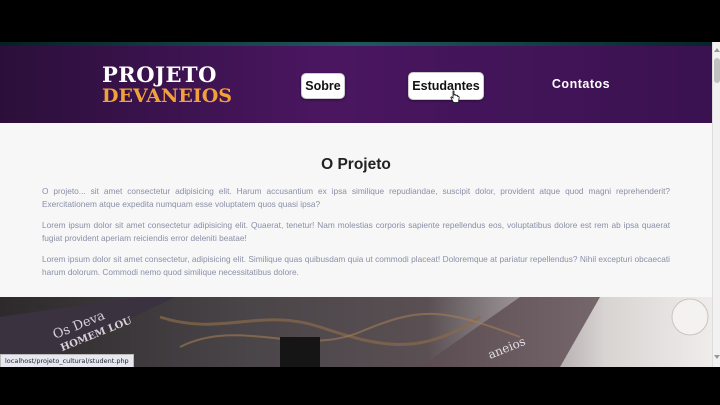  Describe the element at coordinates (717, 357) in the screenshot. I see `scroll-down-arrow-icon` at that location.